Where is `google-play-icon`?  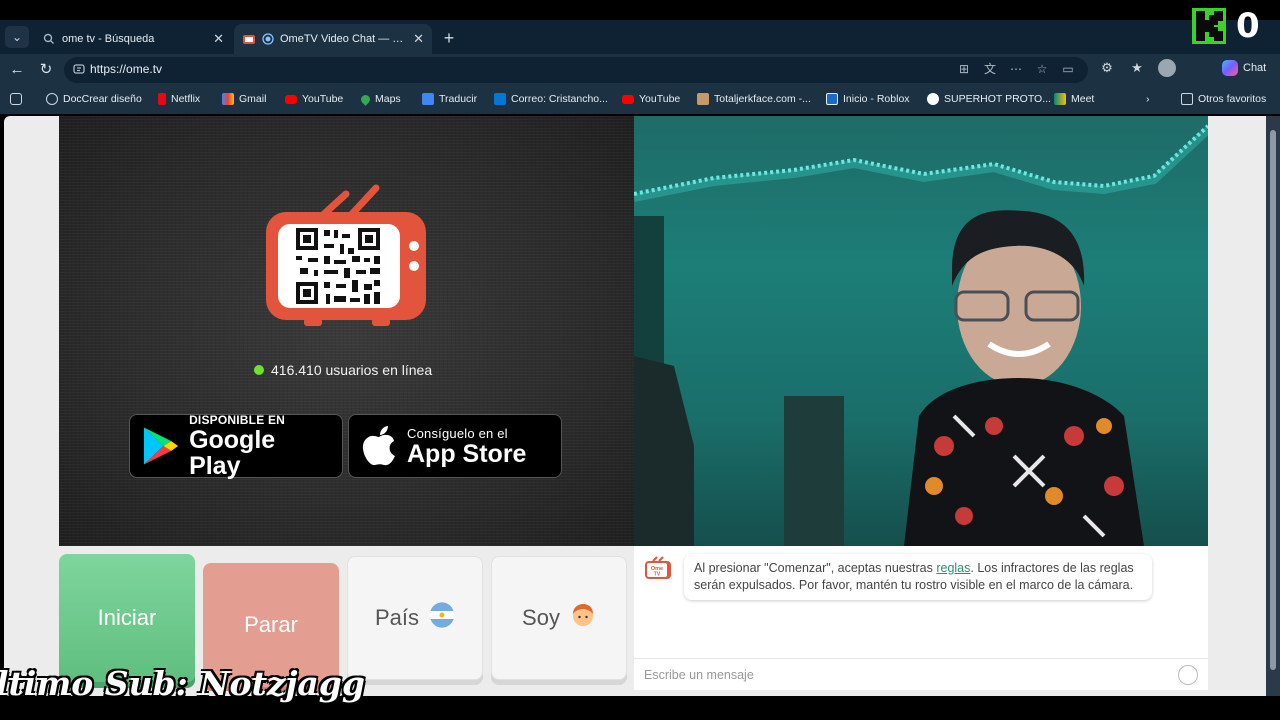 google-play-icon is located at coordinates (161, 446).